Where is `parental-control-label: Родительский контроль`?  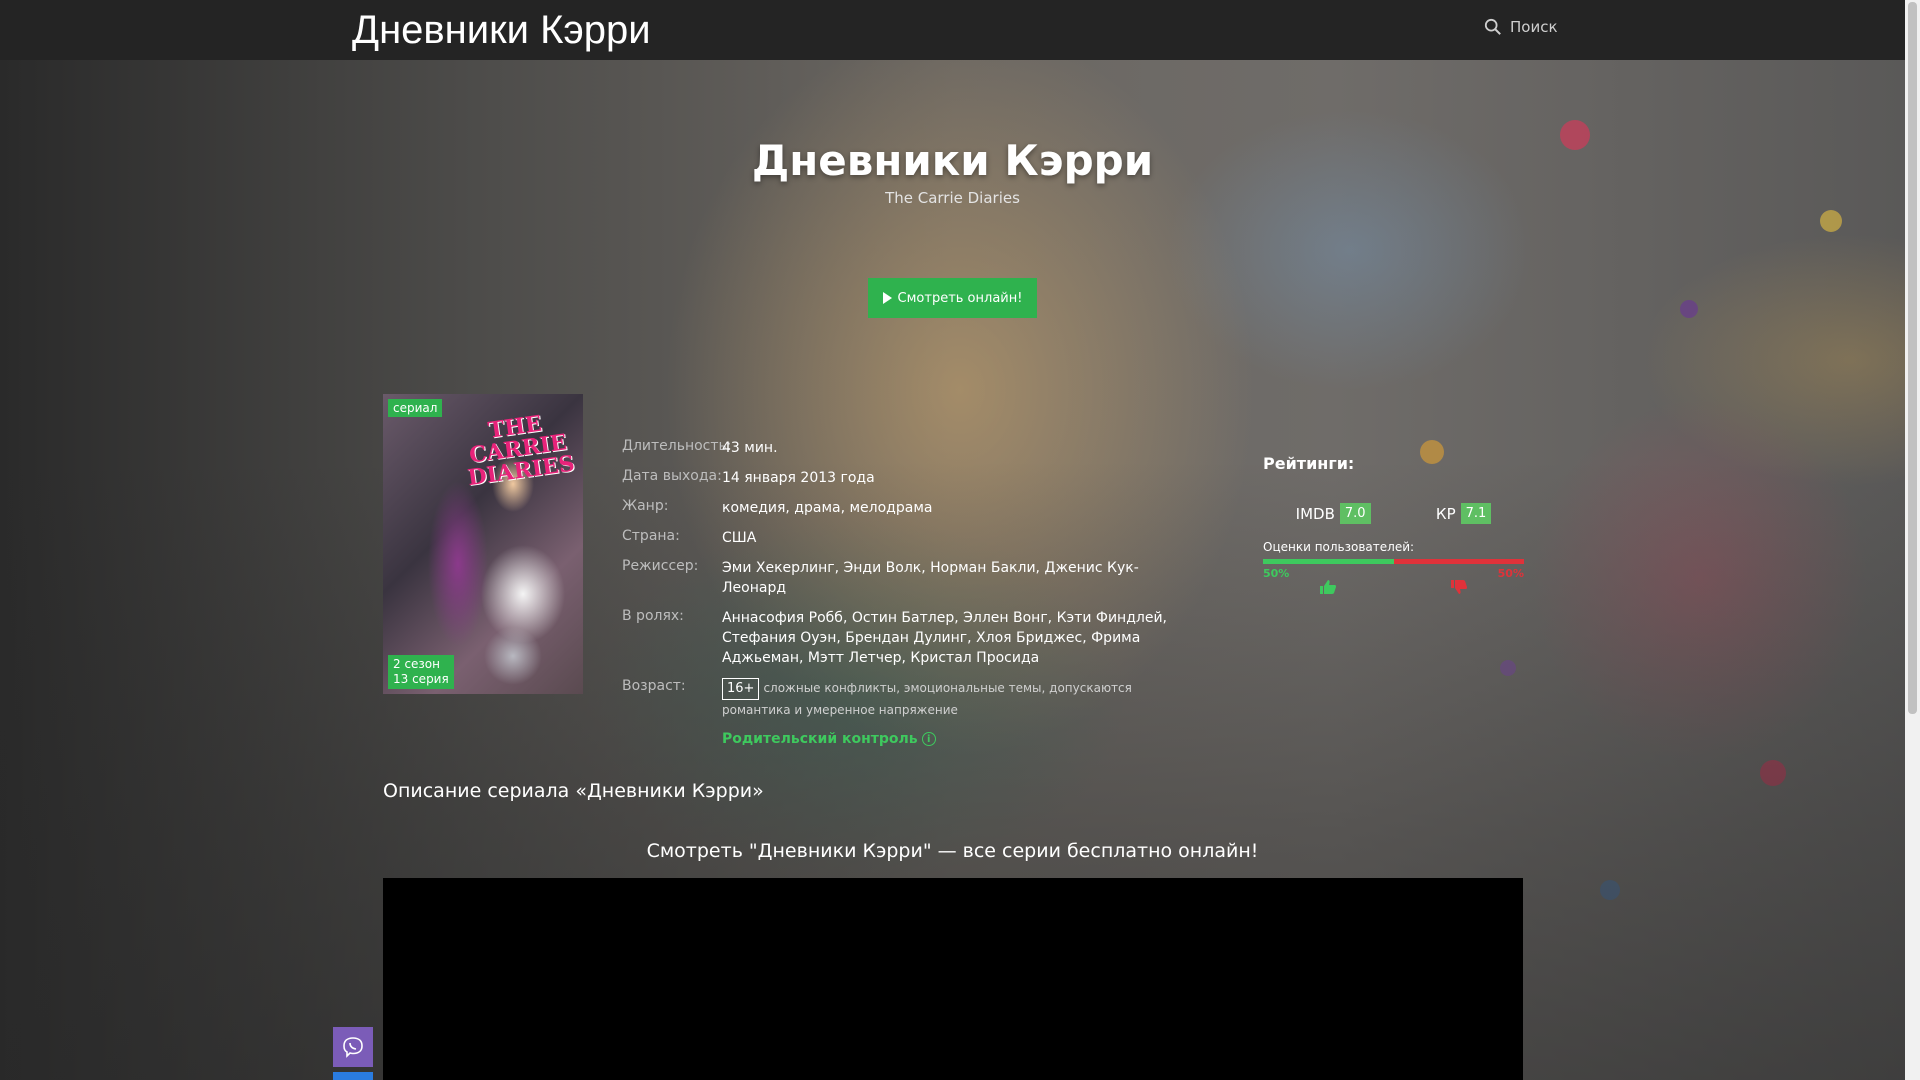 parental-control-label: Родительский контроль is located at coordinates (820, 739).